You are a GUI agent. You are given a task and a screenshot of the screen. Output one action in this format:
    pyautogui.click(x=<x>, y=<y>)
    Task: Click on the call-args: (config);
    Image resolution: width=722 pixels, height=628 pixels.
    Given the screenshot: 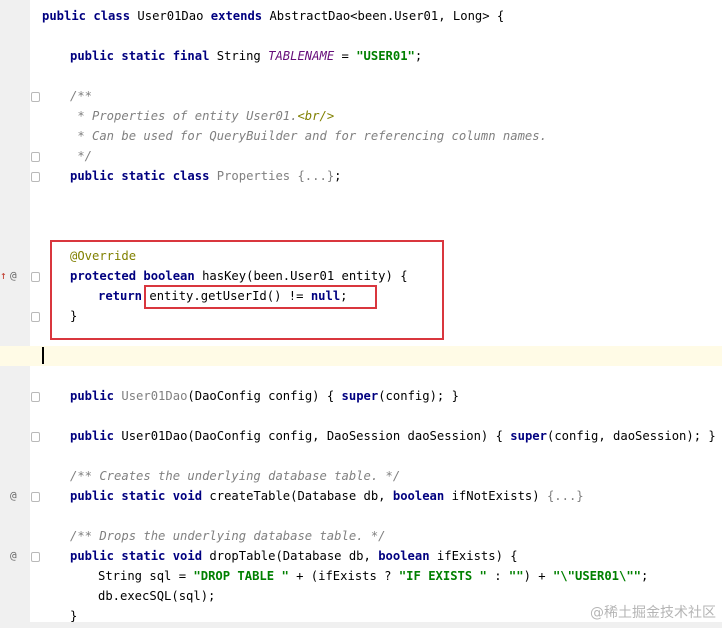 What is the action you would take?
    pyautogui.click(x=415, y=396)
    